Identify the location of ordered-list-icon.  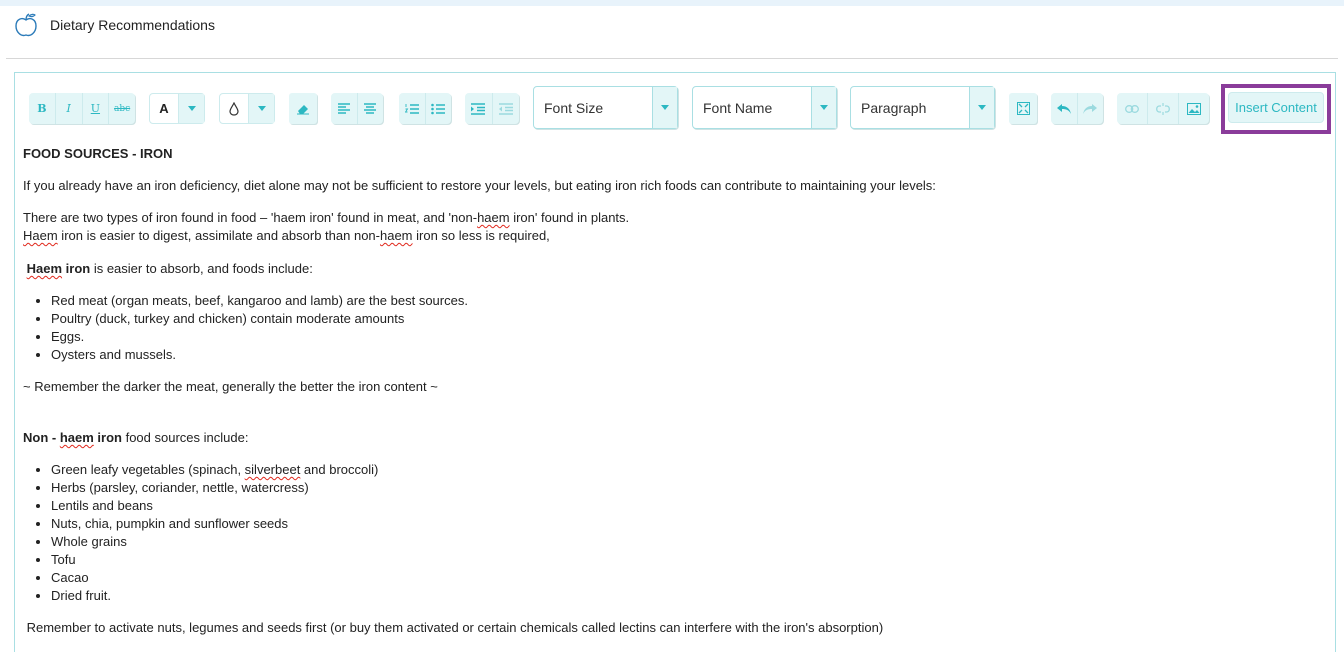
(411, 108).